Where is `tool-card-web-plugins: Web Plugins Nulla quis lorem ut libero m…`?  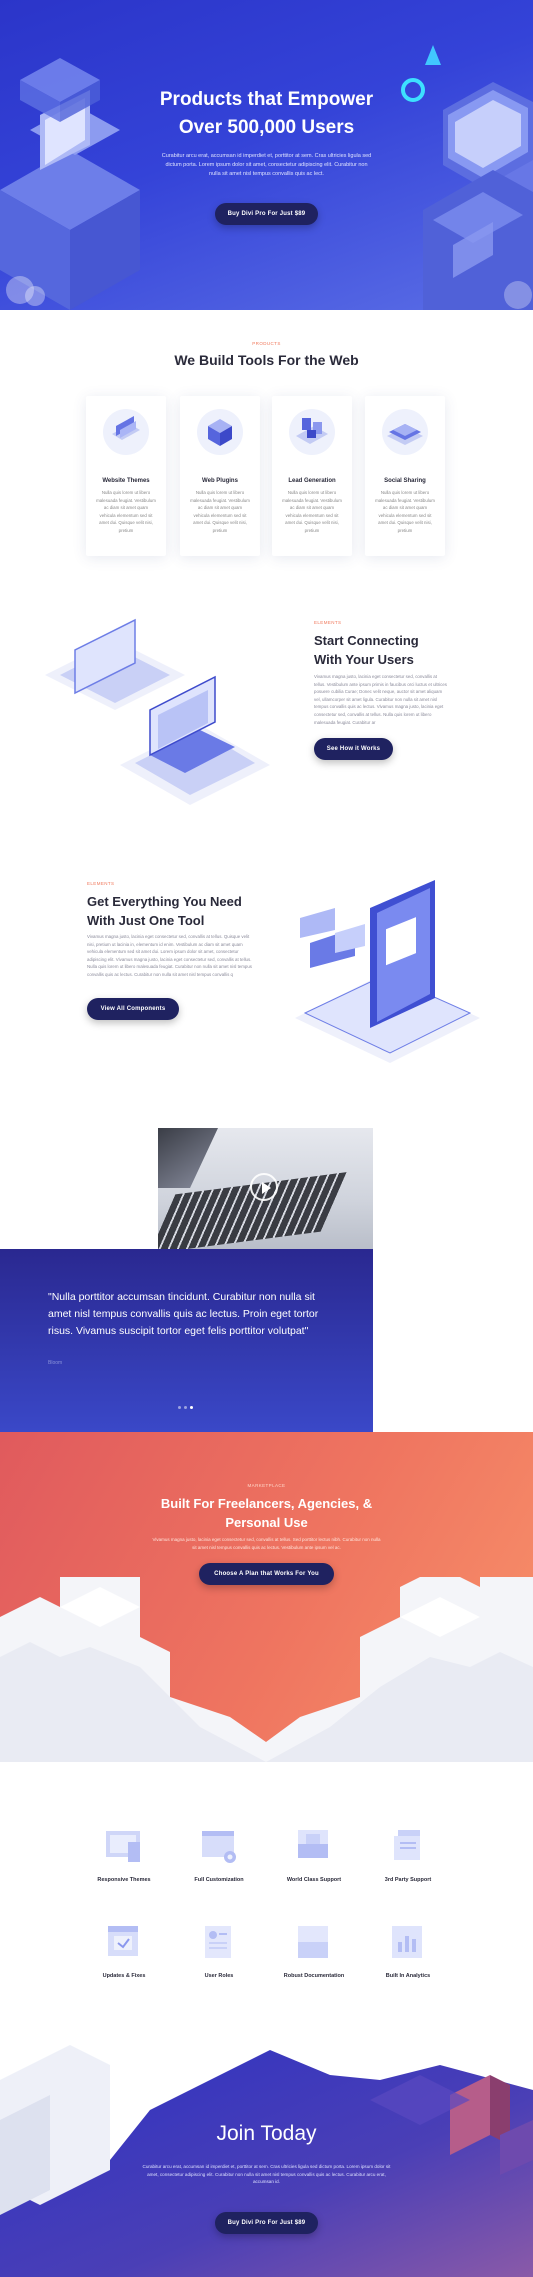 tool-card-web-plugins: Web Plugins Nulla quis lorem ut libero m… is located at coordinates (220, 476).